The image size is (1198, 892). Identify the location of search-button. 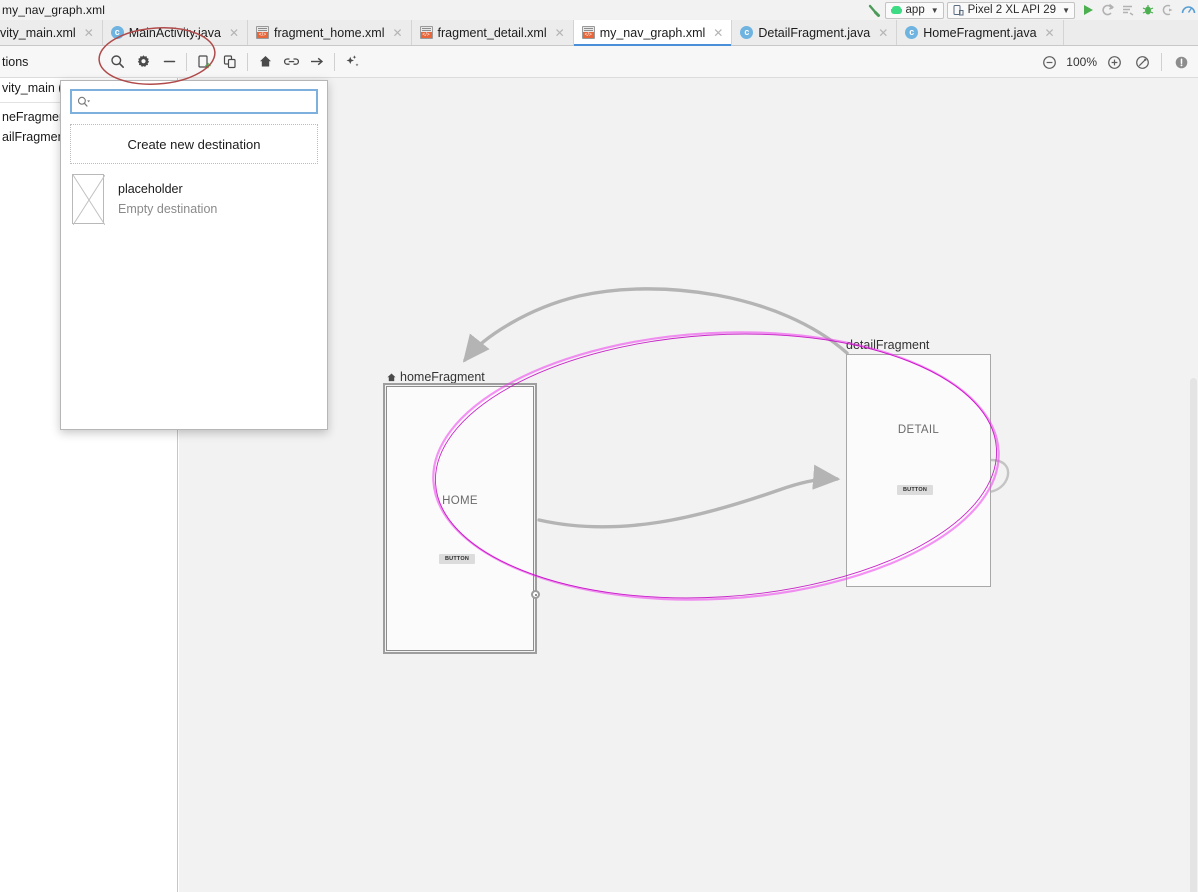
(117, 62).